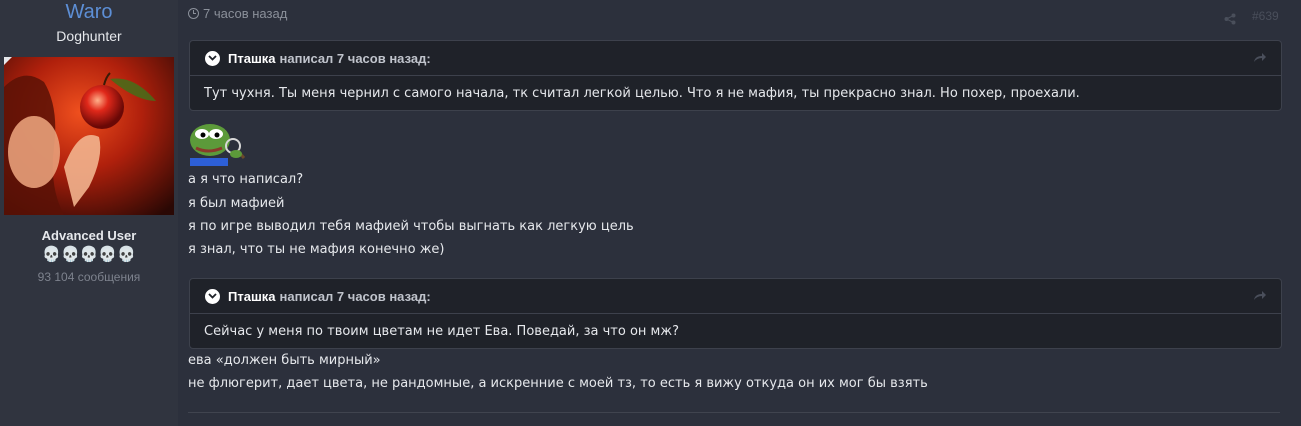 Image resolution: width=1301 pixels, height=426 pixels. Describe the element at coordinates (236, 203) in the screenshot. I see `reply-line: я был мафией` at that location.